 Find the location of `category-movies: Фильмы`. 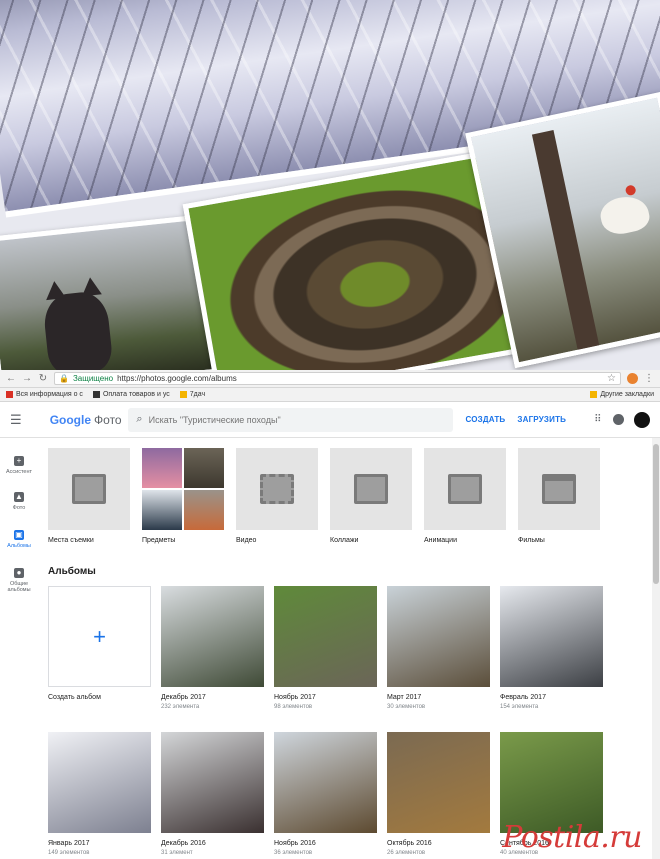

category-movies: Фильмы is located at coordinates (559, 496).